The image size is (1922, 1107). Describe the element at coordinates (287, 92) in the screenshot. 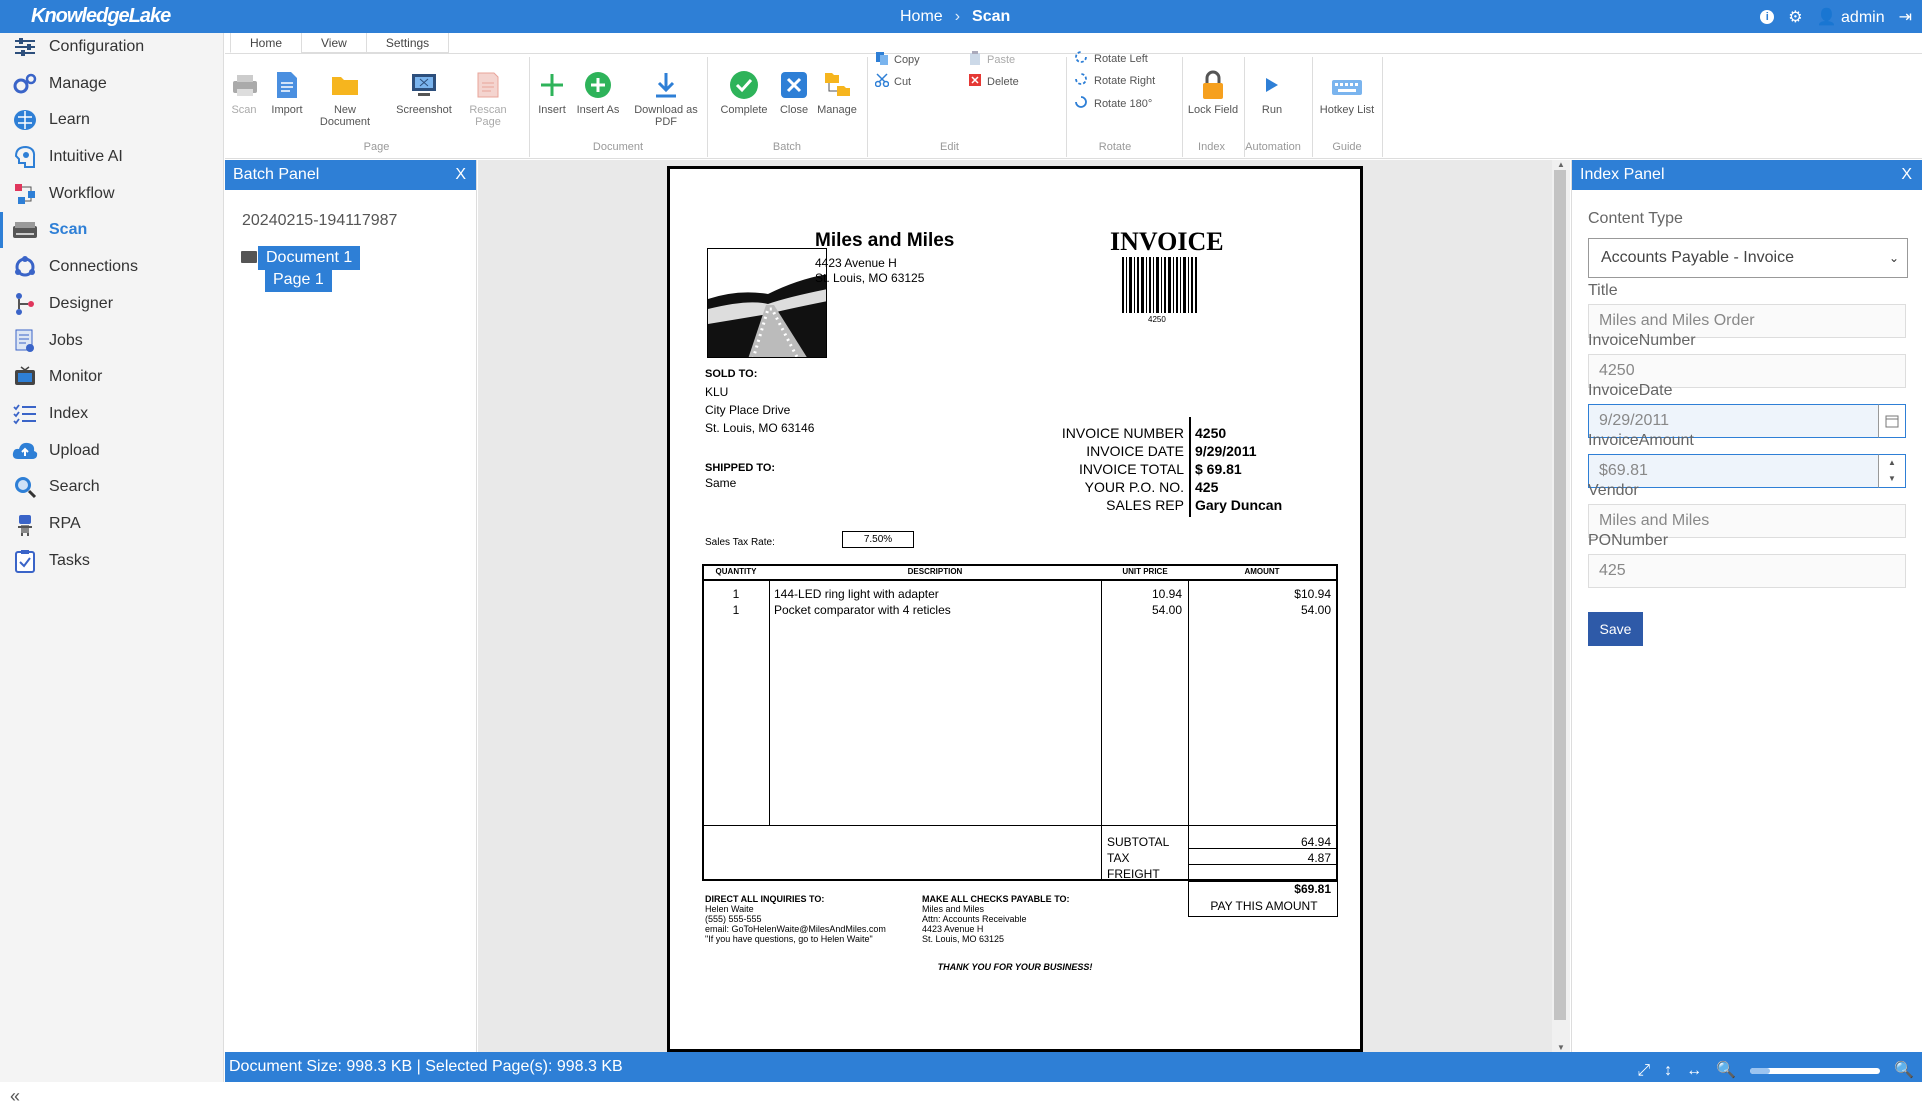

I see `import-button: Import` at that location.